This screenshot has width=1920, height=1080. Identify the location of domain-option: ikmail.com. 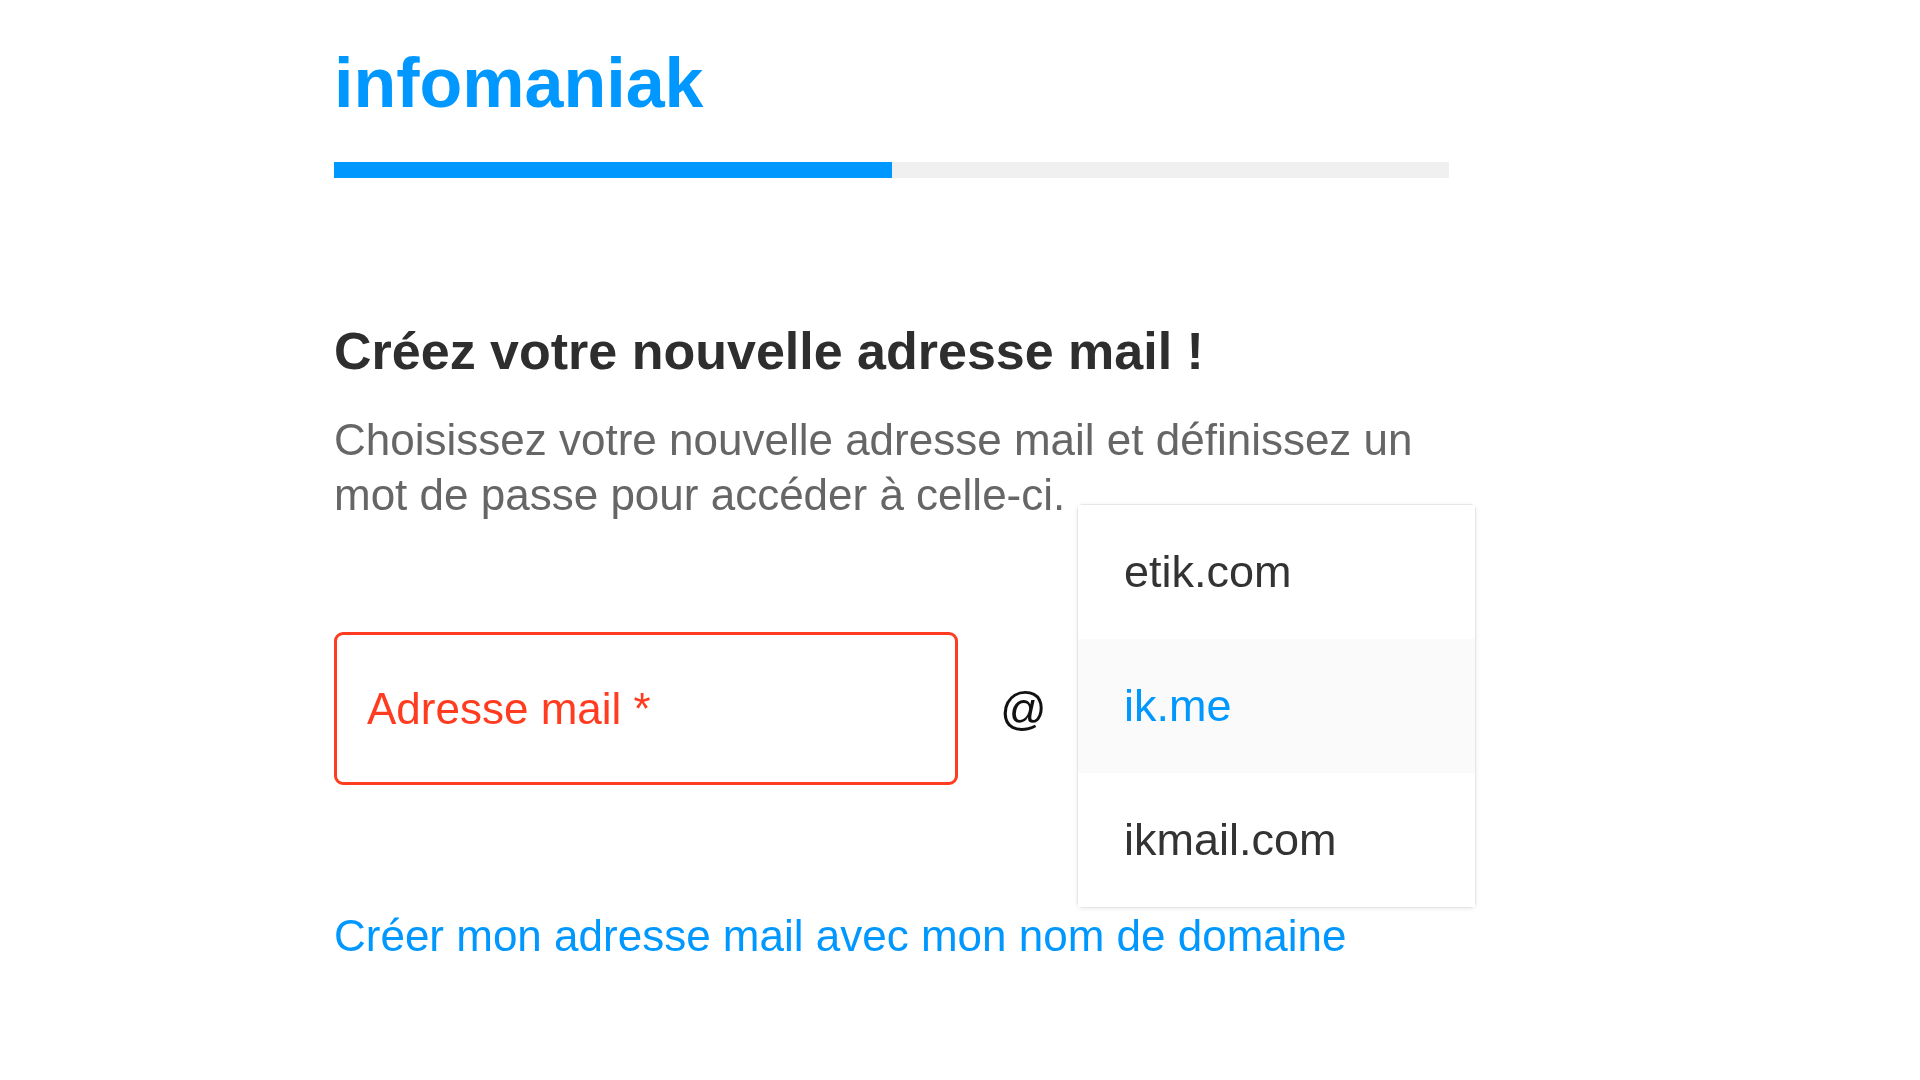
(1276, 840).